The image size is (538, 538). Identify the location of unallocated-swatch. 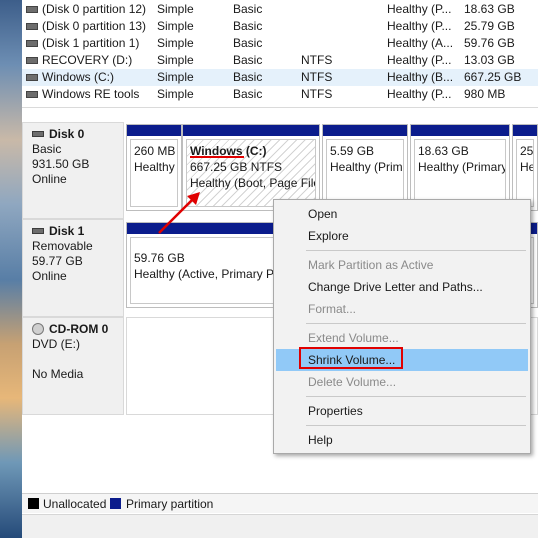
(33, 503).